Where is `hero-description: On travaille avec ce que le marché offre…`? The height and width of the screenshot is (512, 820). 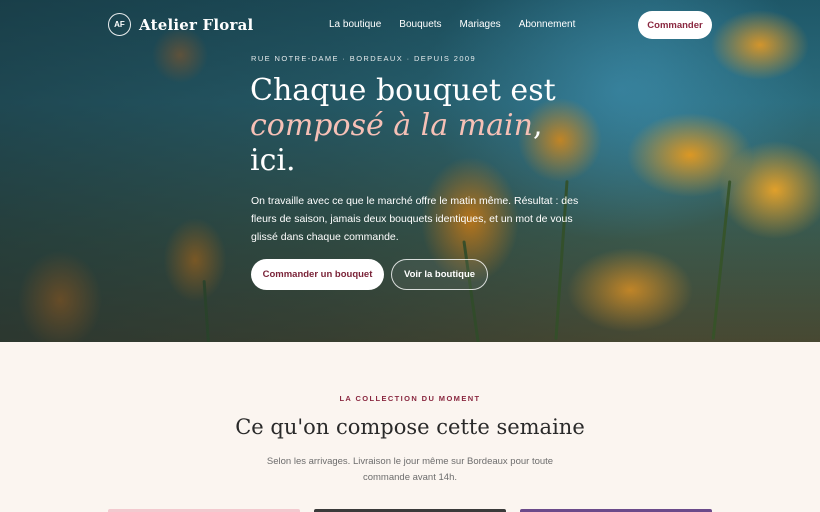
hero-description: On travaille avec ce que le marché offre… is located at coordinates (415, 219).